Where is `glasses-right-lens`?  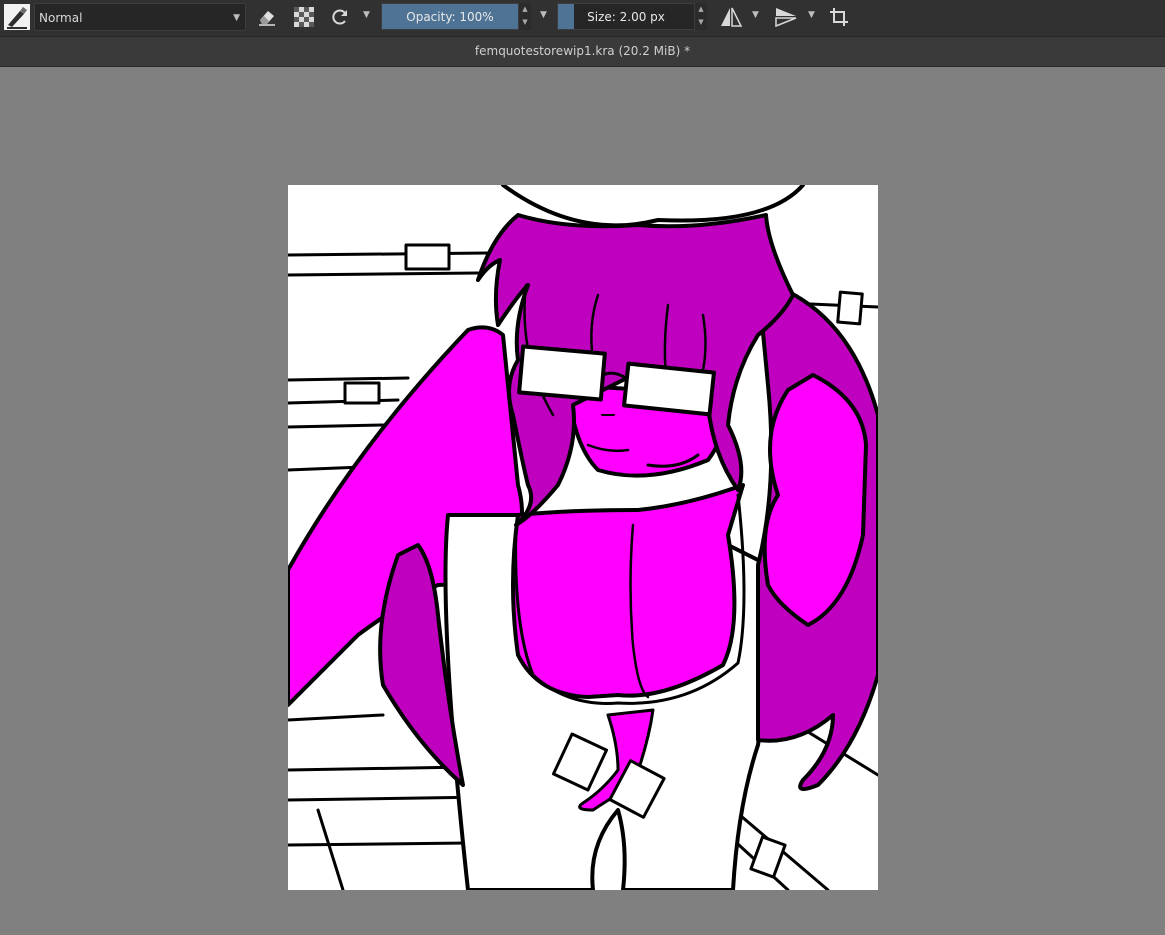
glasses-right-lens is located at coordinates (669, 389).